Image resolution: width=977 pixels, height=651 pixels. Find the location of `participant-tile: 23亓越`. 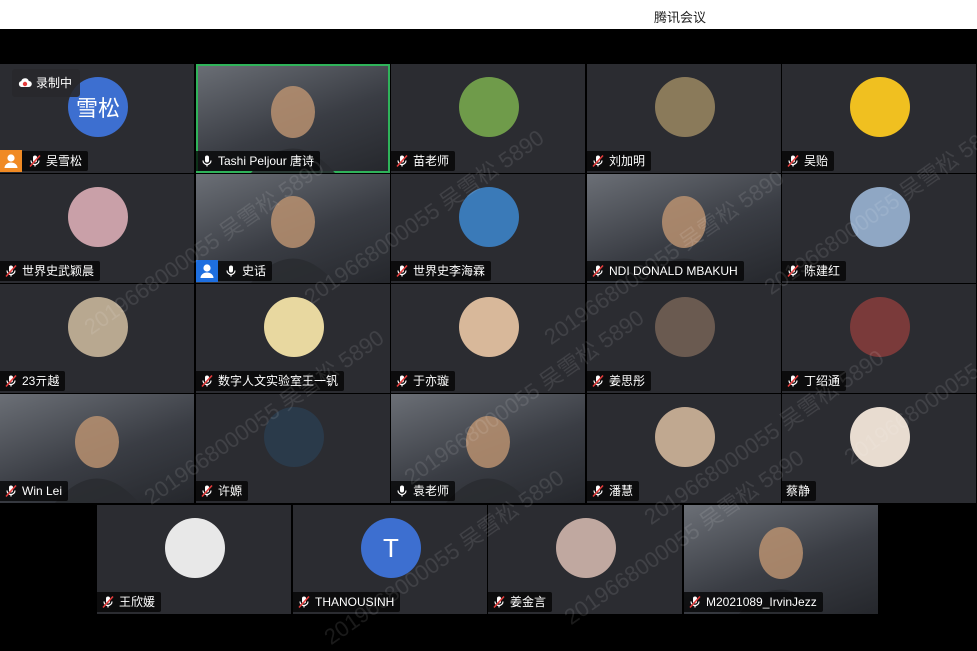

participant-tile: 23亓越 is located at coordinates (97, 338).